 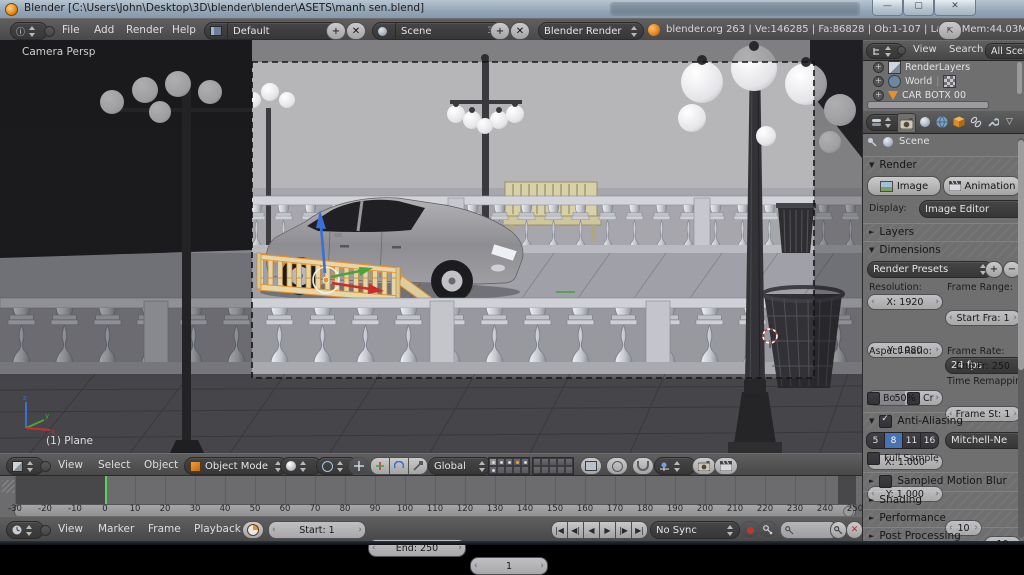 I want to click on render-animation-button-props: Animation, so click(x=982, y=186).